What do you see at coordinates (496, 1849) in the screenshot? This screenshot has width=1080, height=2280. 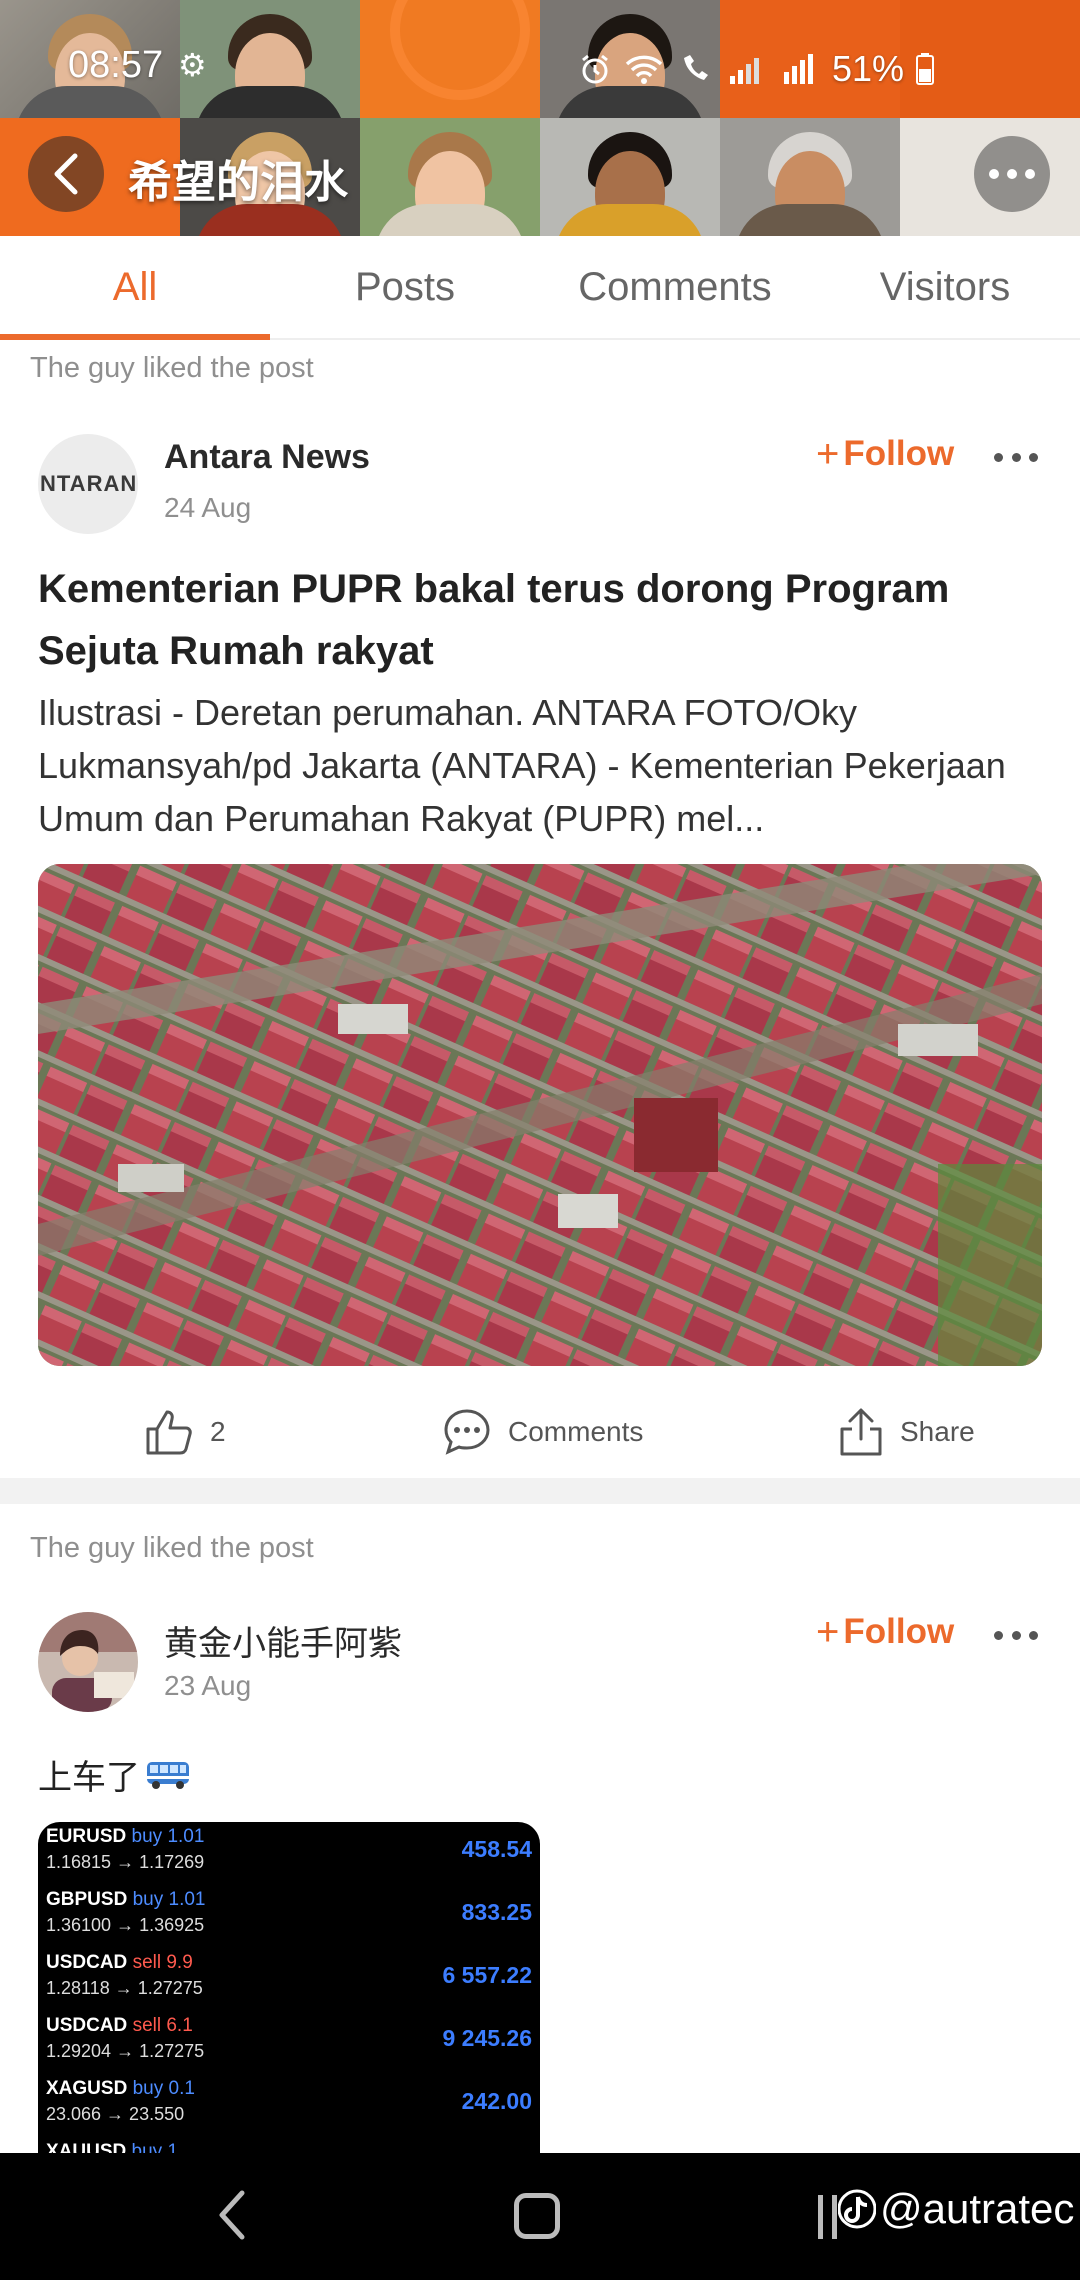 I see `trade-profit: 458.54` at bounding box center [496, 1849].